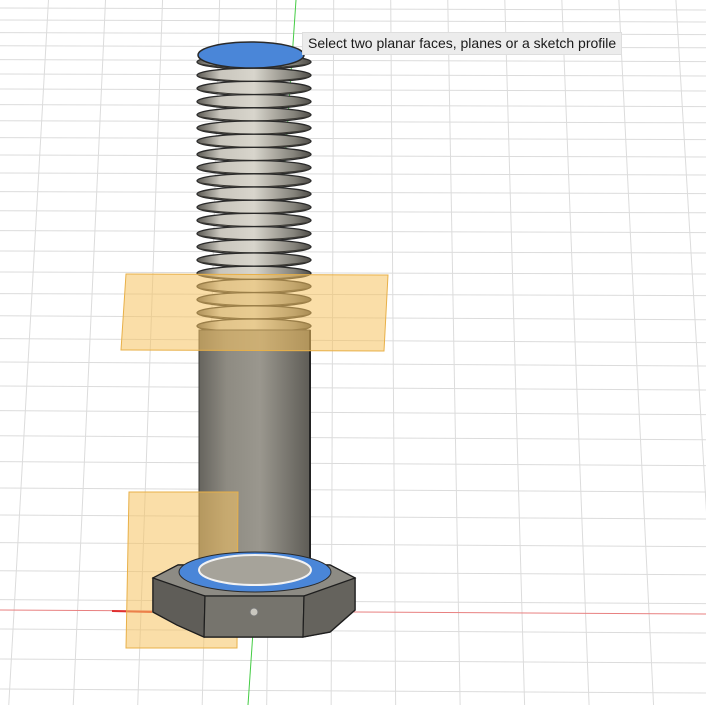  What do you see at coordinates (251, 55) in the screenshot?
I see `selected-face-highlight` at bounding box center [251, 55].